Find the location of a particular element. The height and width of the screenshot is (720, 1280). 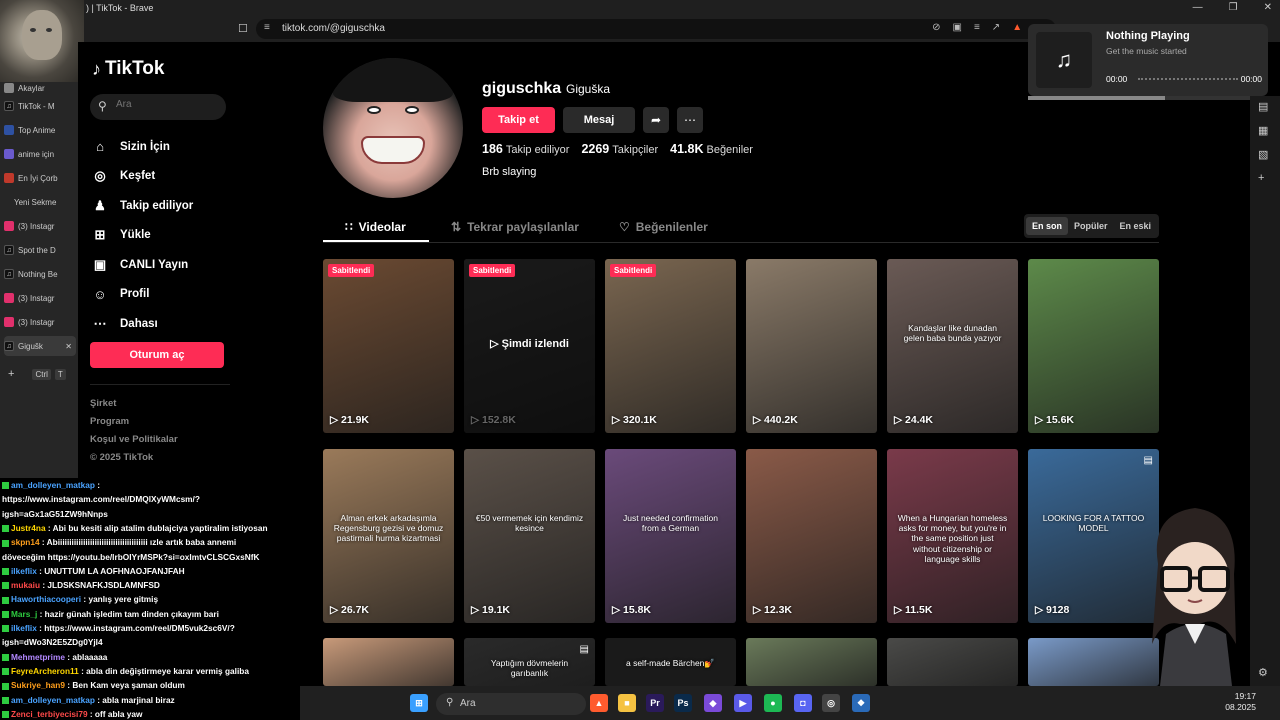

brave-icon: ▲ is located at coordinates (599, 703).